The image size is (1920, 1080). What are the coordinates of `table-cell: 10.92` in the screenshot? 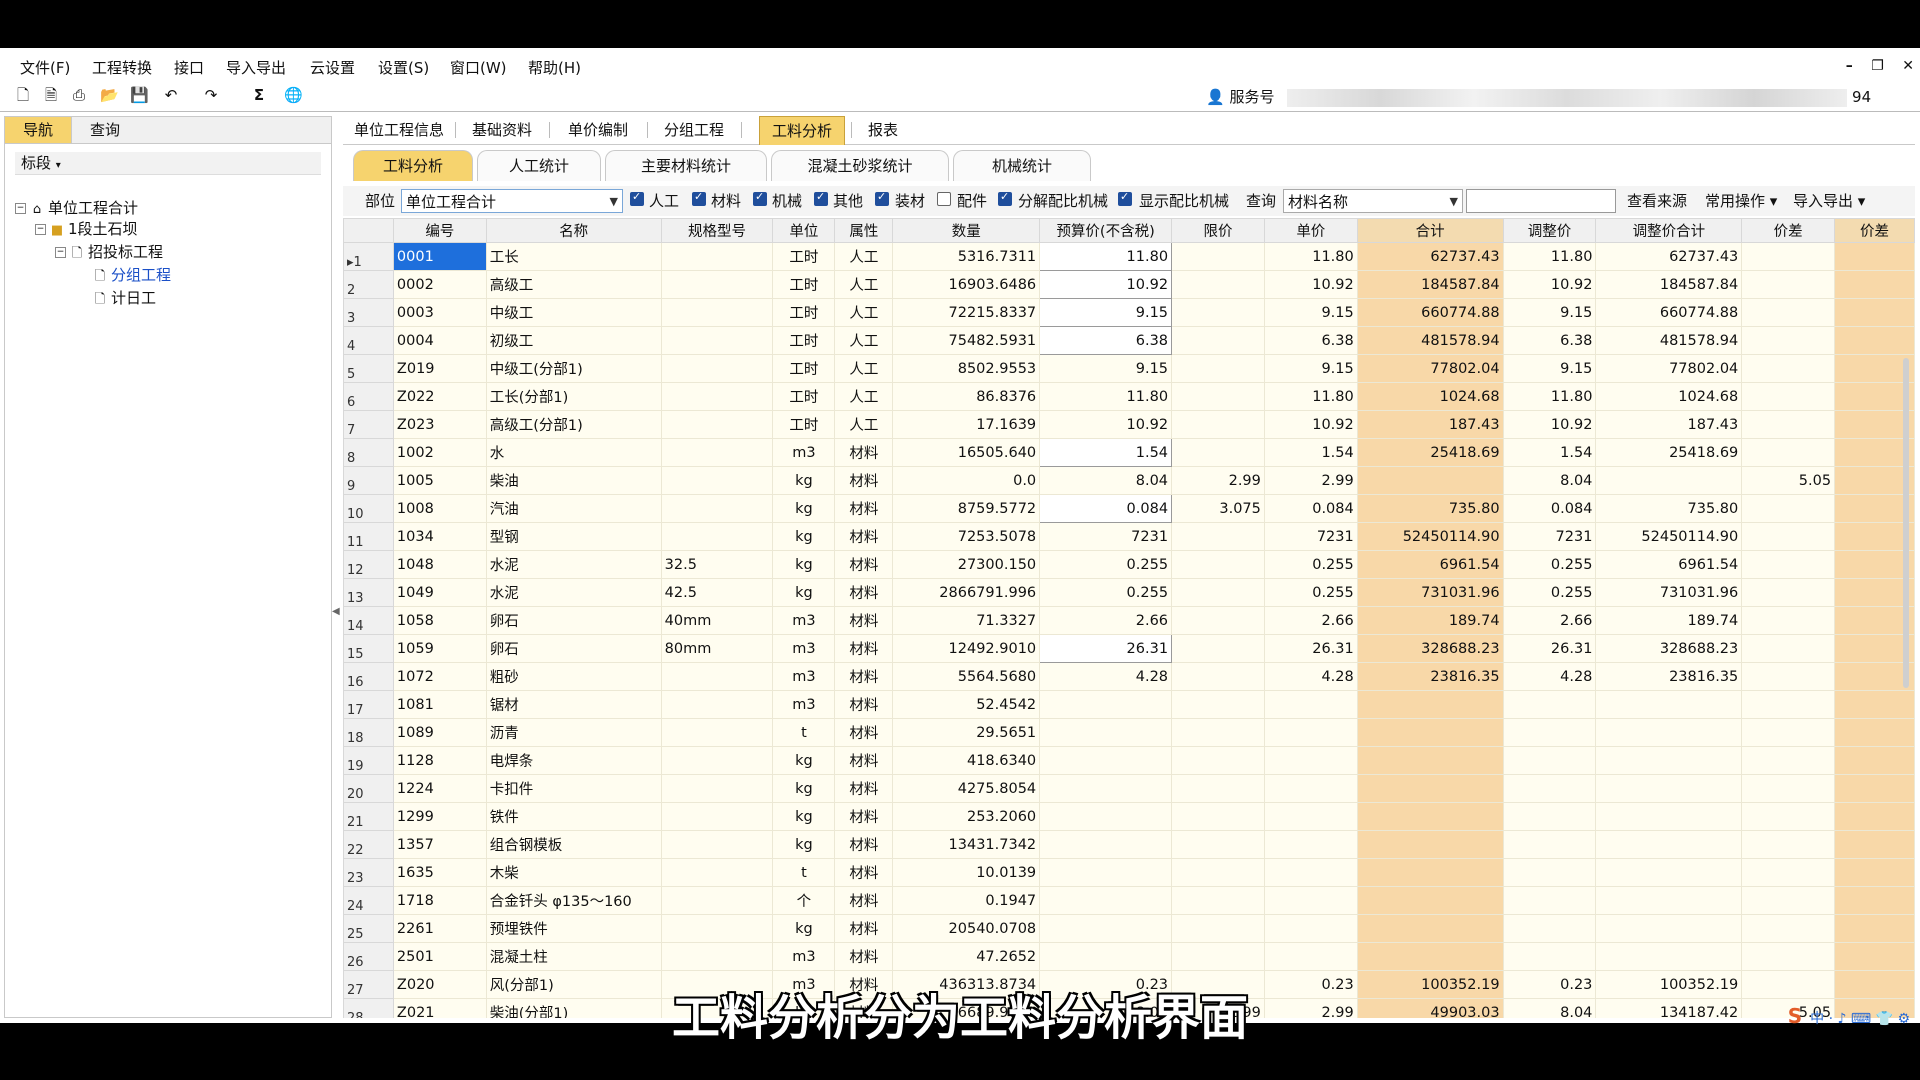 It's located at (1106, 424).